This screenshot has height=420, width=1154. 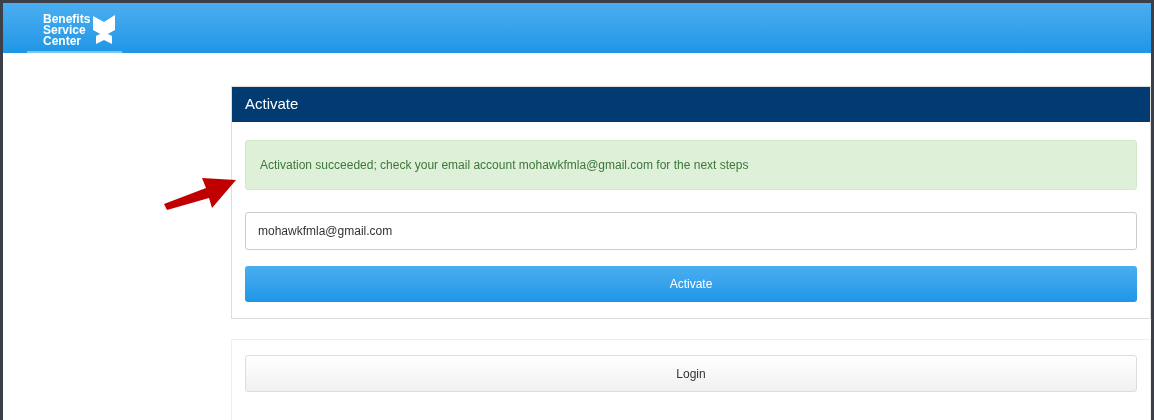 I want to click on logo-text: Benefits, so click(x=67, y=19).